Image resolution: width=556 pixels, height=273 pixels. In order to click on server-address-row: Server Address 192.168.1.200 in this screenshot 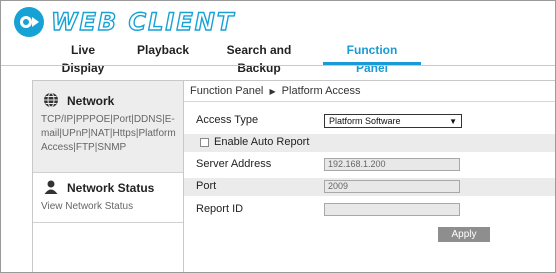, I will do `click(369, 165)`.